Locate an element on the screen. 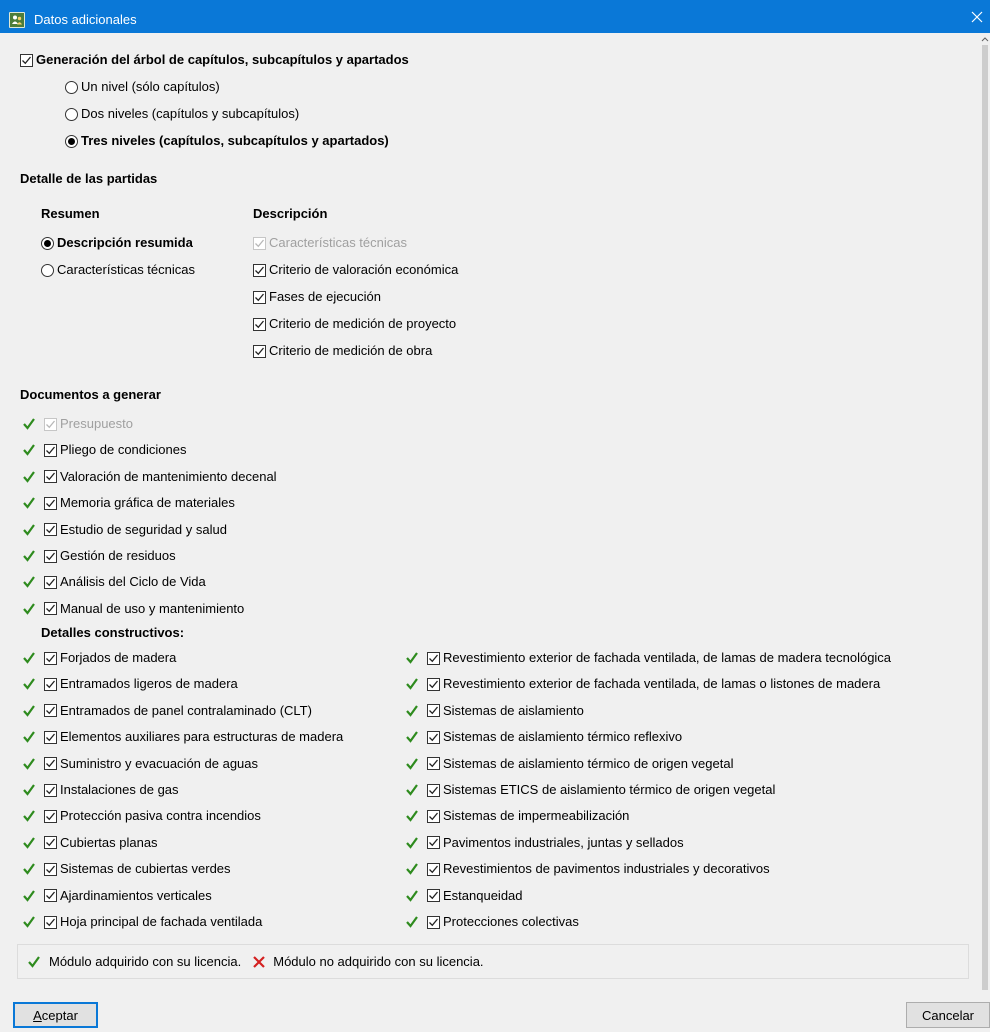 This screenshot has height=1032, width=990. constructive-item-left: Instalaciones de gas is located at coordinates (100, 790).